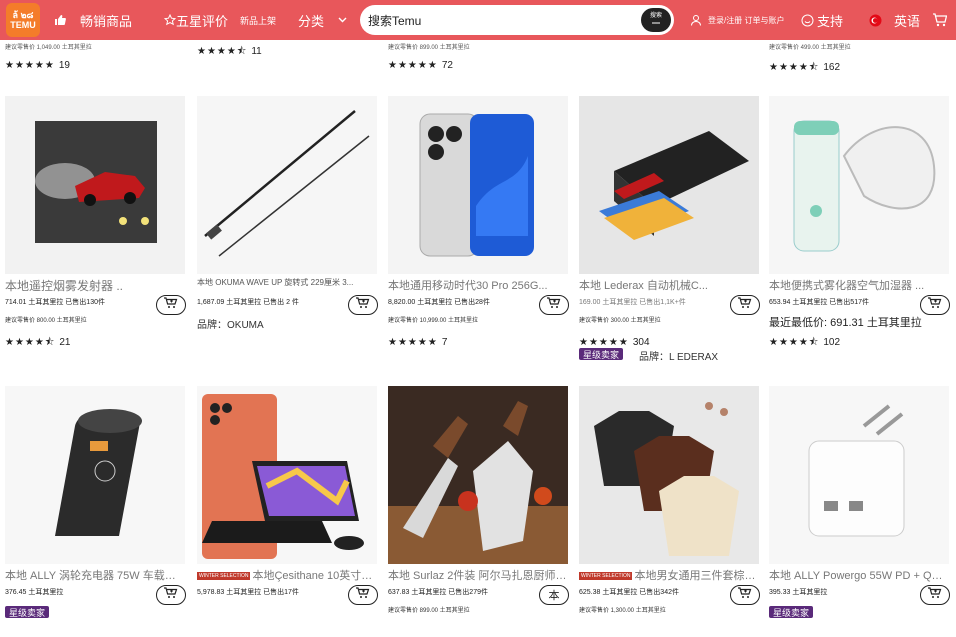 The image size is (956, 637). What do you see at coordinates (429, 611) in the screenshot?
I see `product-rec-price: 建议零售价 899.00 土耳其里拉` at bounding box center [429, 611].